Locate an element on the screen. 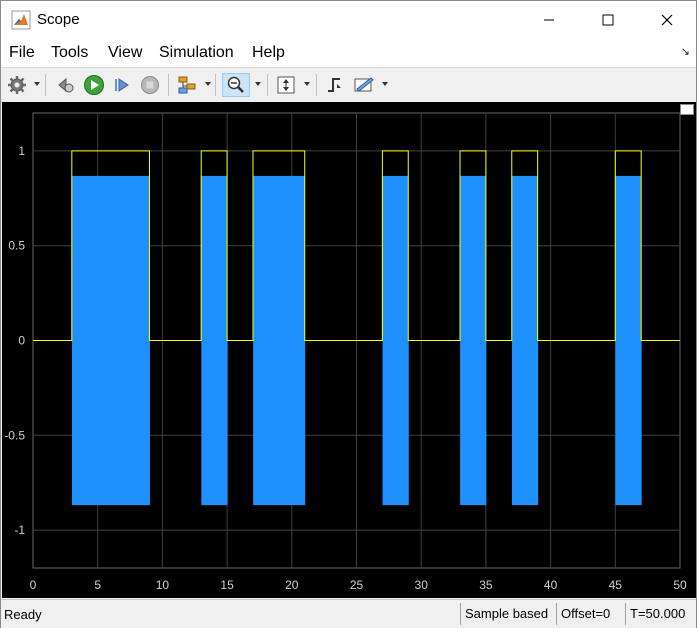  maximize-button is located at coordinates (608, 20).